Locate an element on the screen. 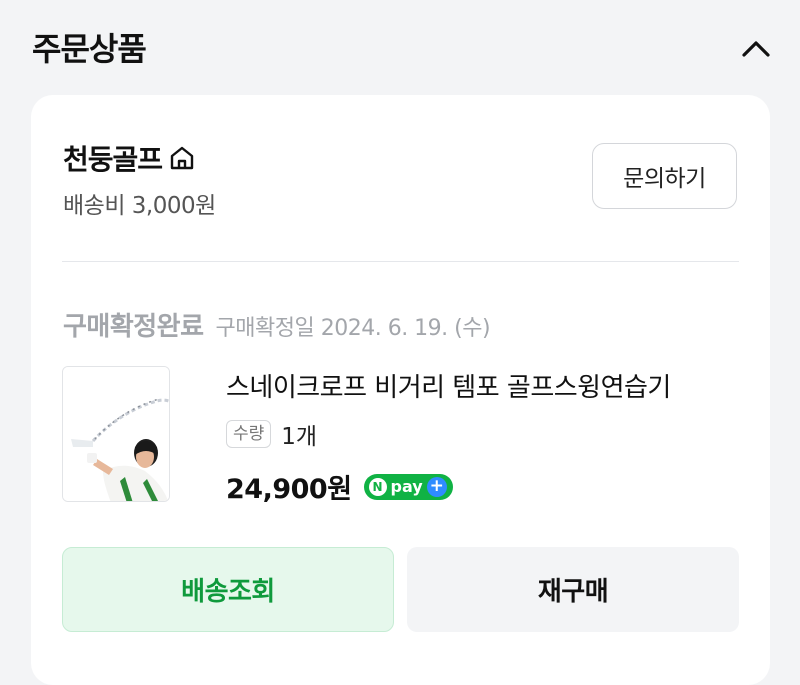  price-row: 24,900원 N pay + is located at coordinates (339, 486).